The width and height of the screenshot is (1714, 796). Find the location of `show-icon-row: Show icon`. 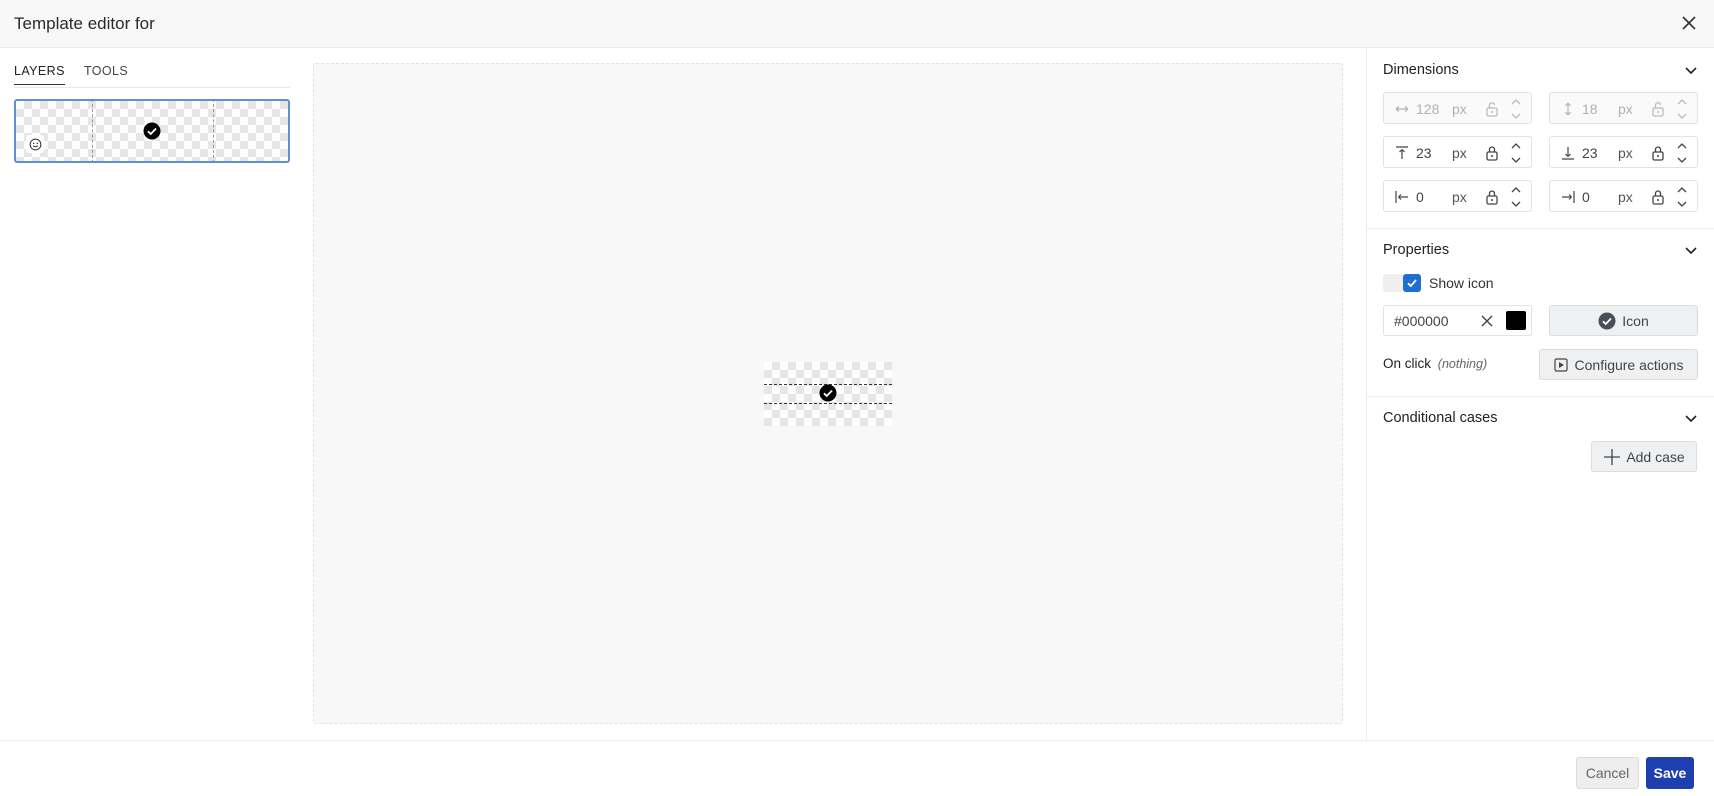

show-icon-row: Show icon is located at coordinates (1438, 283).